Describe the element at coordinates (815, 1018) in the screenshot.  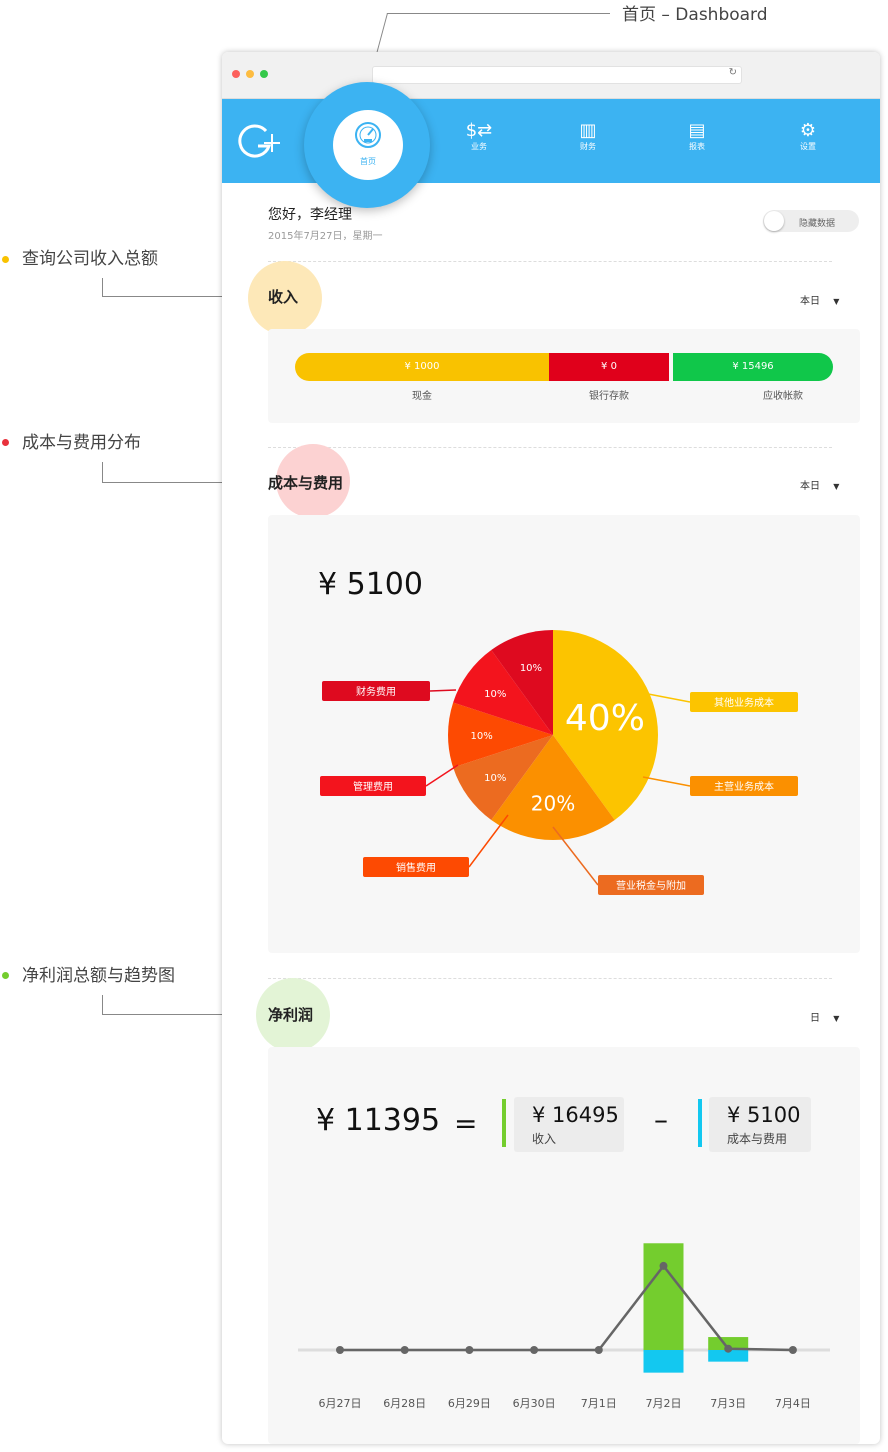
I see `profit-period-label: 日` at that location.